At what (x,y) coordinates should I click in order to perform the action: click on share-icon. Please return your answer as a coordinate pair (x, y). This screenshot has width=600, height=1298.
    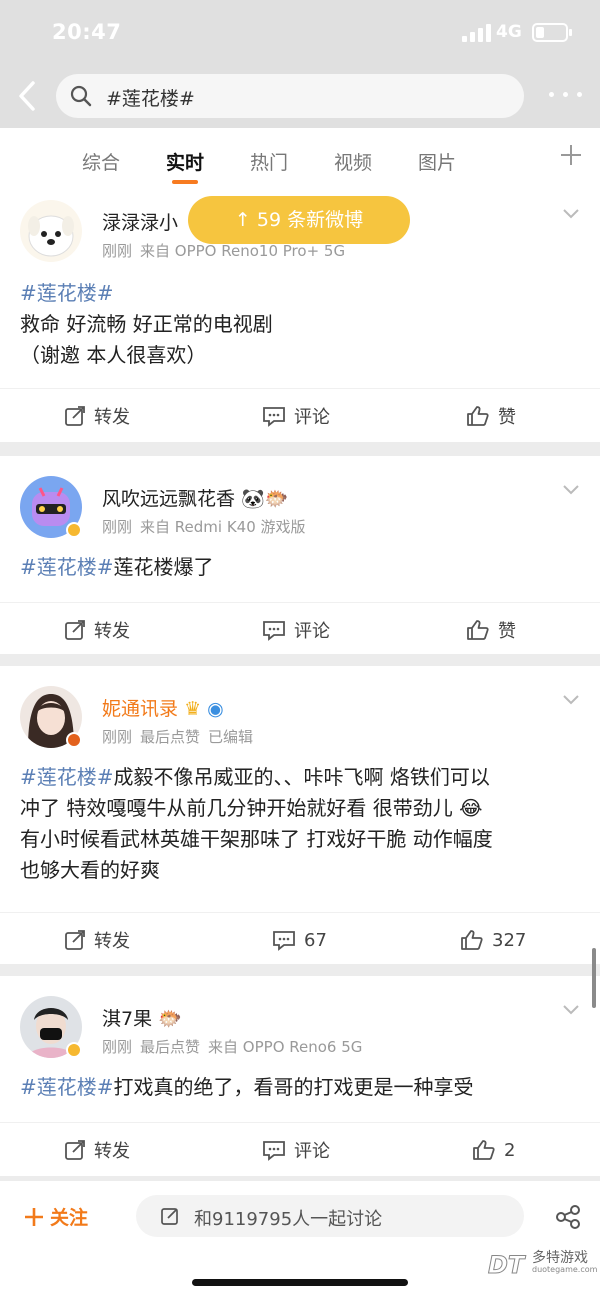
    Looking at the image, I should click on (568, 1217).